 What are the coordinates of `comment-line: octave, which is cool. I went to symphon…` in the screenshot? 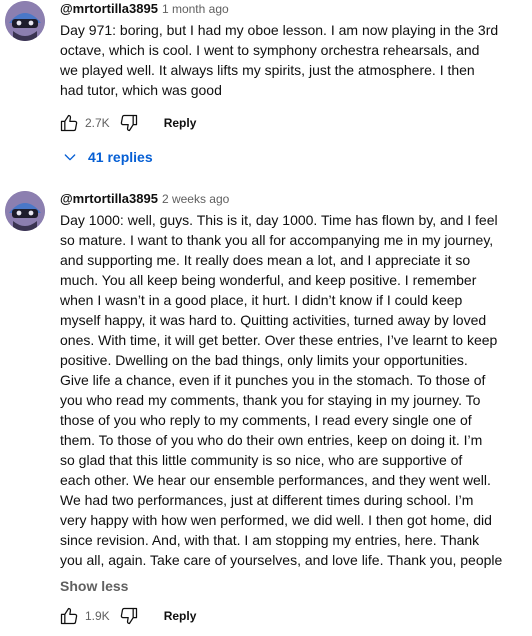 It's located at (270, 50).